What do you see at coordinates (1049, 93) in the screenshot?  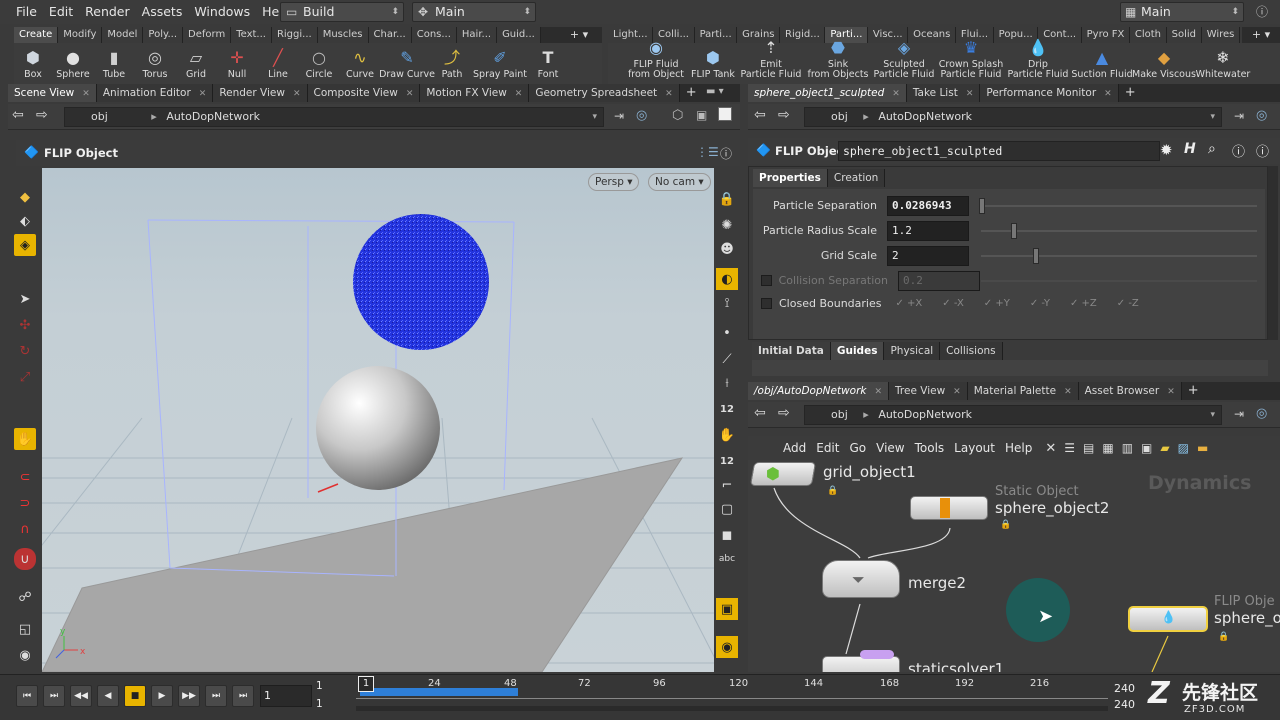 I see `tab-performance-monitor: Performance Monitor ✕` at bounding box center [1049, 93].